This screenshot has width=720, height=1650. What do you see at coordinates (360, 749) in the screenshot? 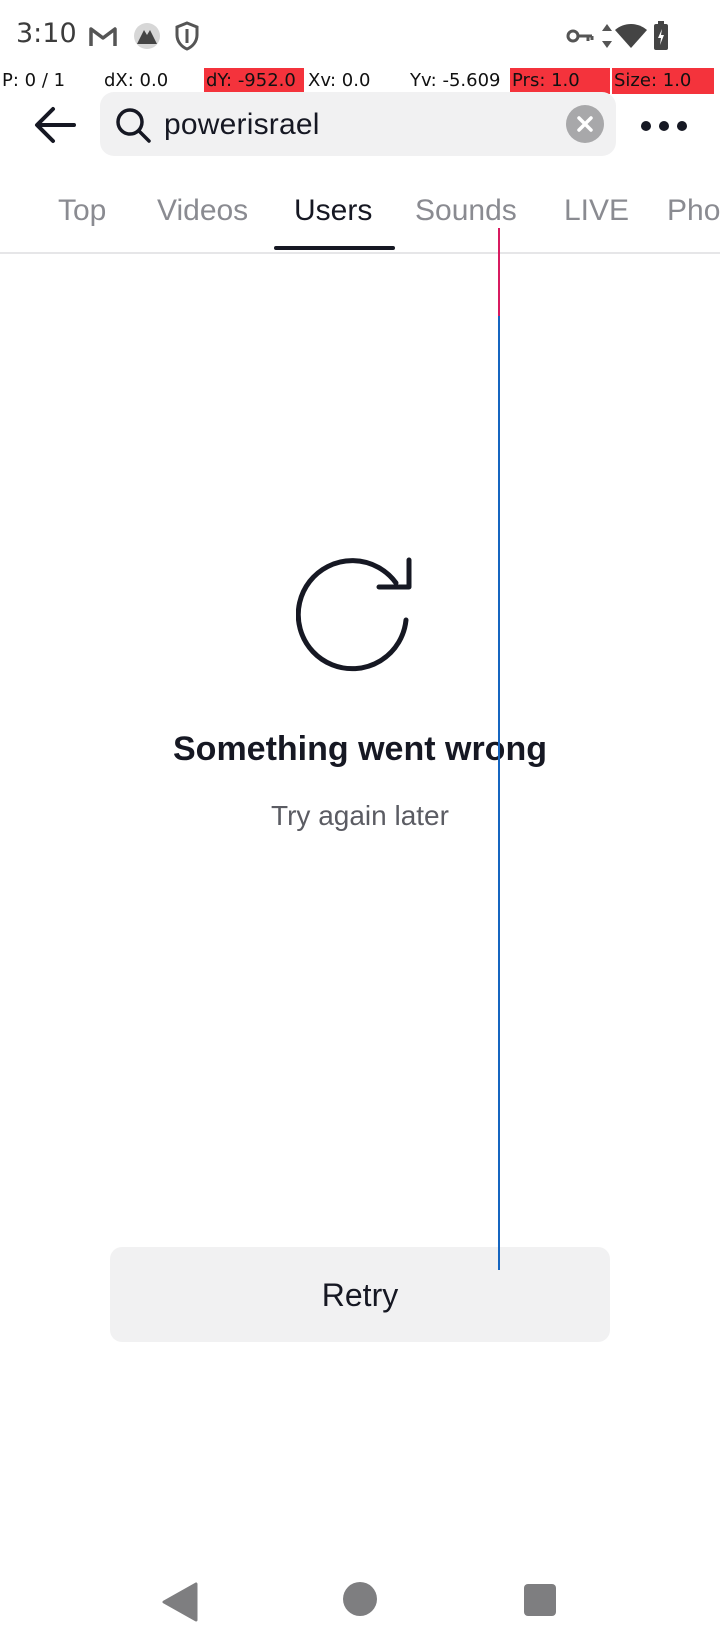
I see `error-title: Something went wrong` at bounding box center [360, 749].